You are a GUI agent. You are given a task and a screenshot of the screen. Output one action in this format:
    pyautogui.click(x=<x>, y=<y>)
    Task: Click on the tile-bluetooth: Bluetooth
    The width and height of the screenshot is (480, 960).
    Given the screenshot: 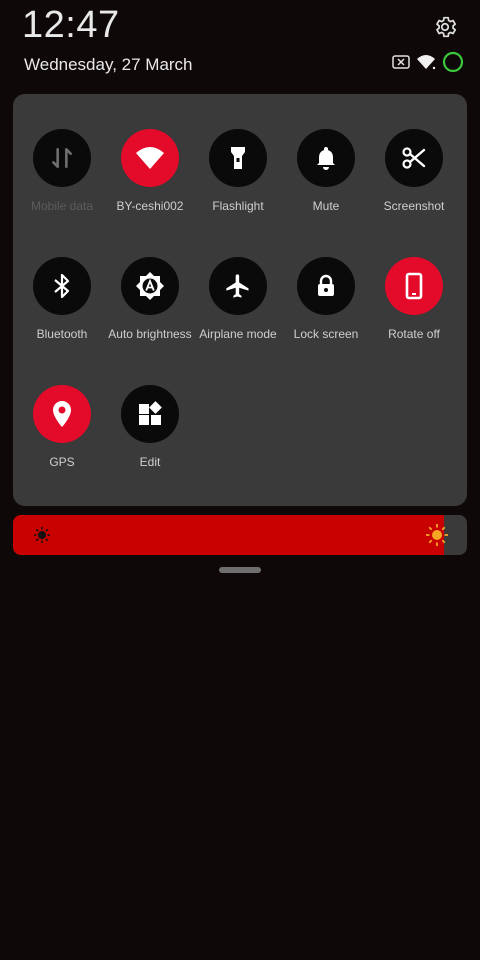 What is the action you would take?
    pyautogui.click(x=62, y=299)
    